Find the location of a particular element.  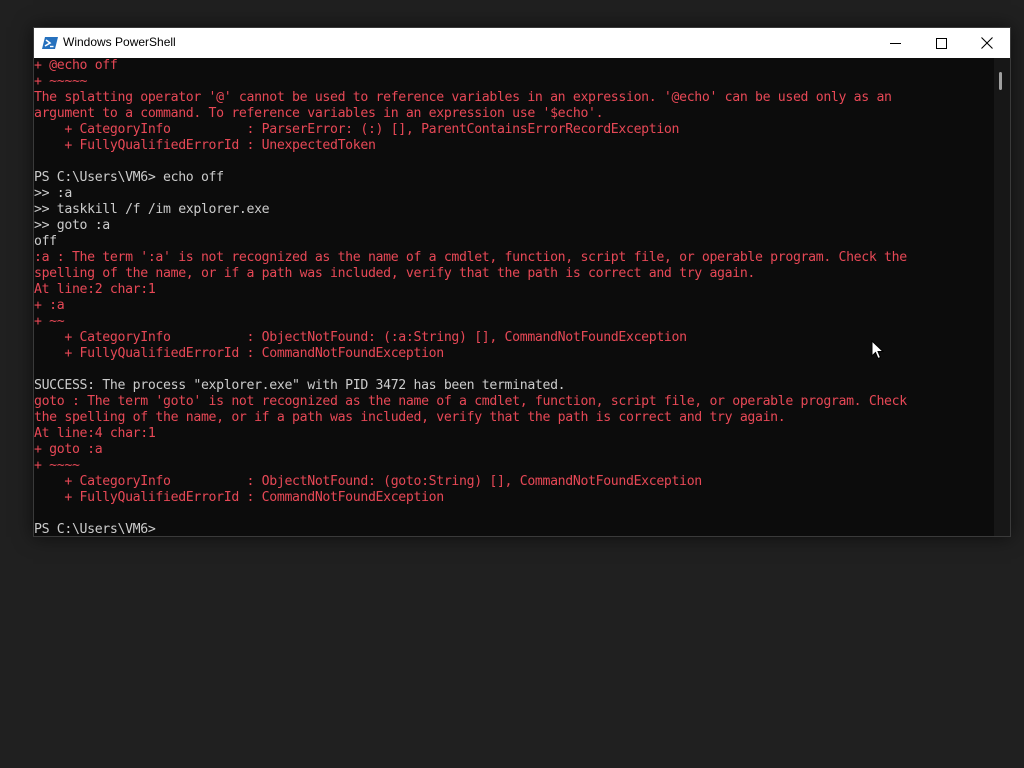

console-line: PS C:\Users\VM6> is located at coordinates (95, 529).